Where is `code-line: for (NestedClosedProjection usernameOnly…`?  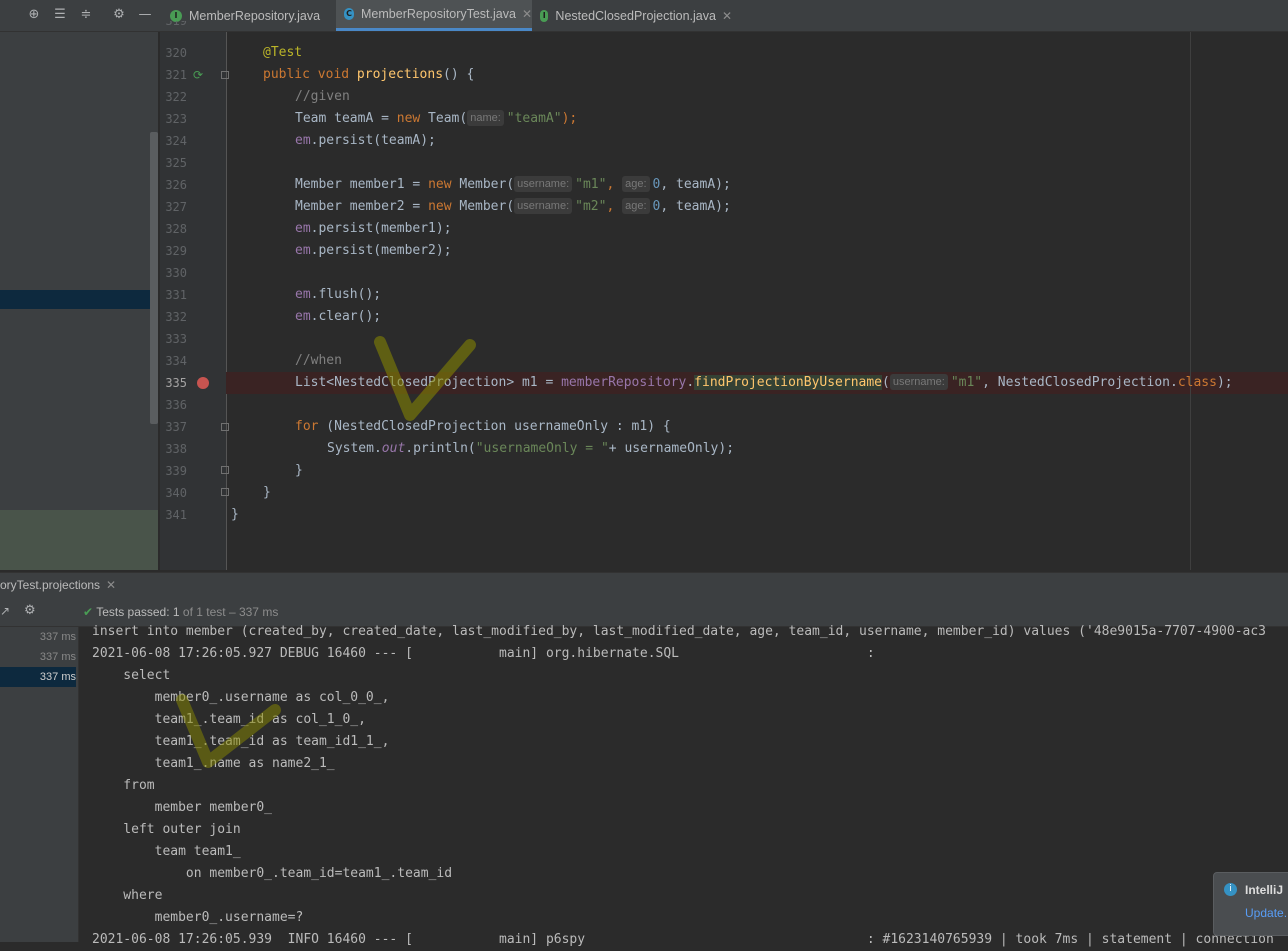
code-line: for (NestedClosedProjection usernameOnly… is located at coordinates (483, 426).